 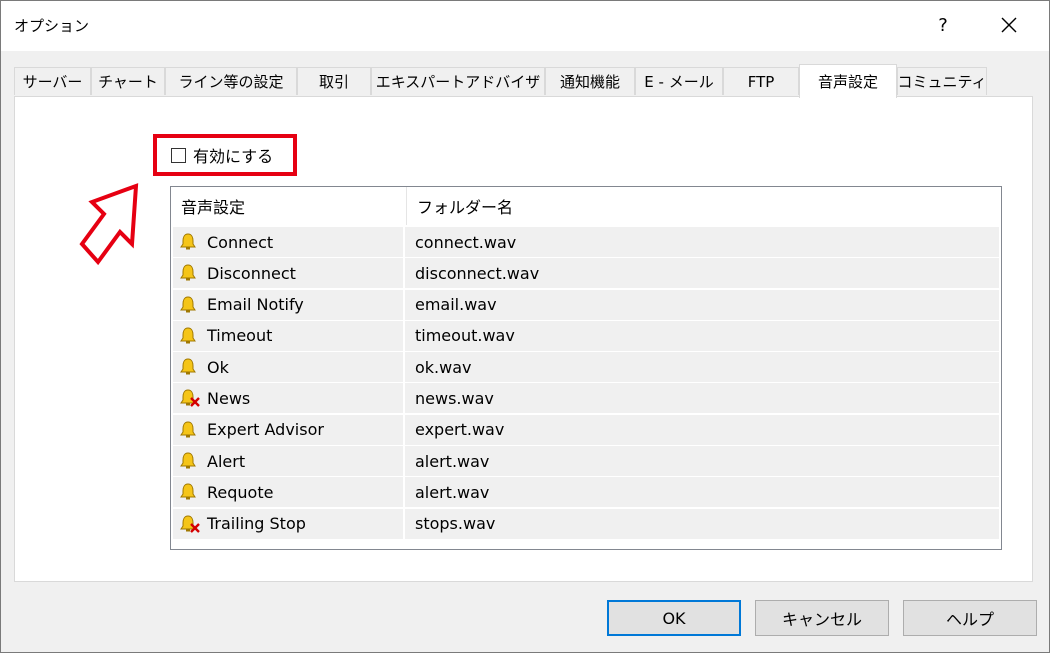 I want to click on file-name-cell: email.wav, so click(x=702, y=305).